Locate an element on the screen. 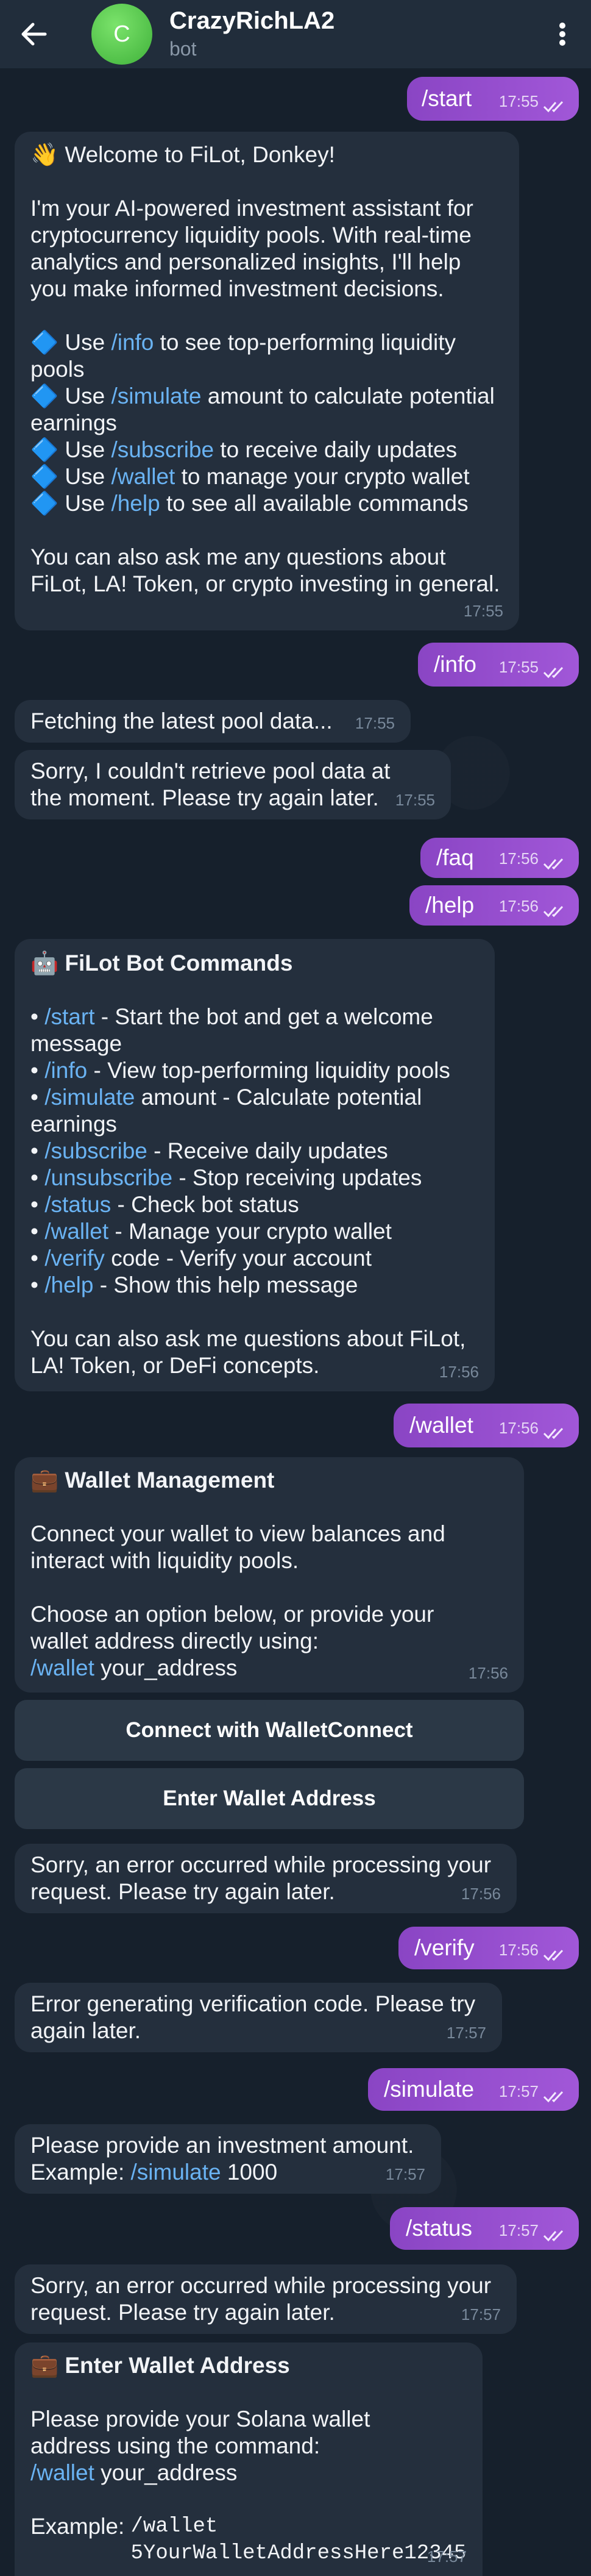 Image resolution: width=591 pixels, height=2576 pixels. outgoing-message: /simulate 17:57 is located at coordinates (473, 2089).